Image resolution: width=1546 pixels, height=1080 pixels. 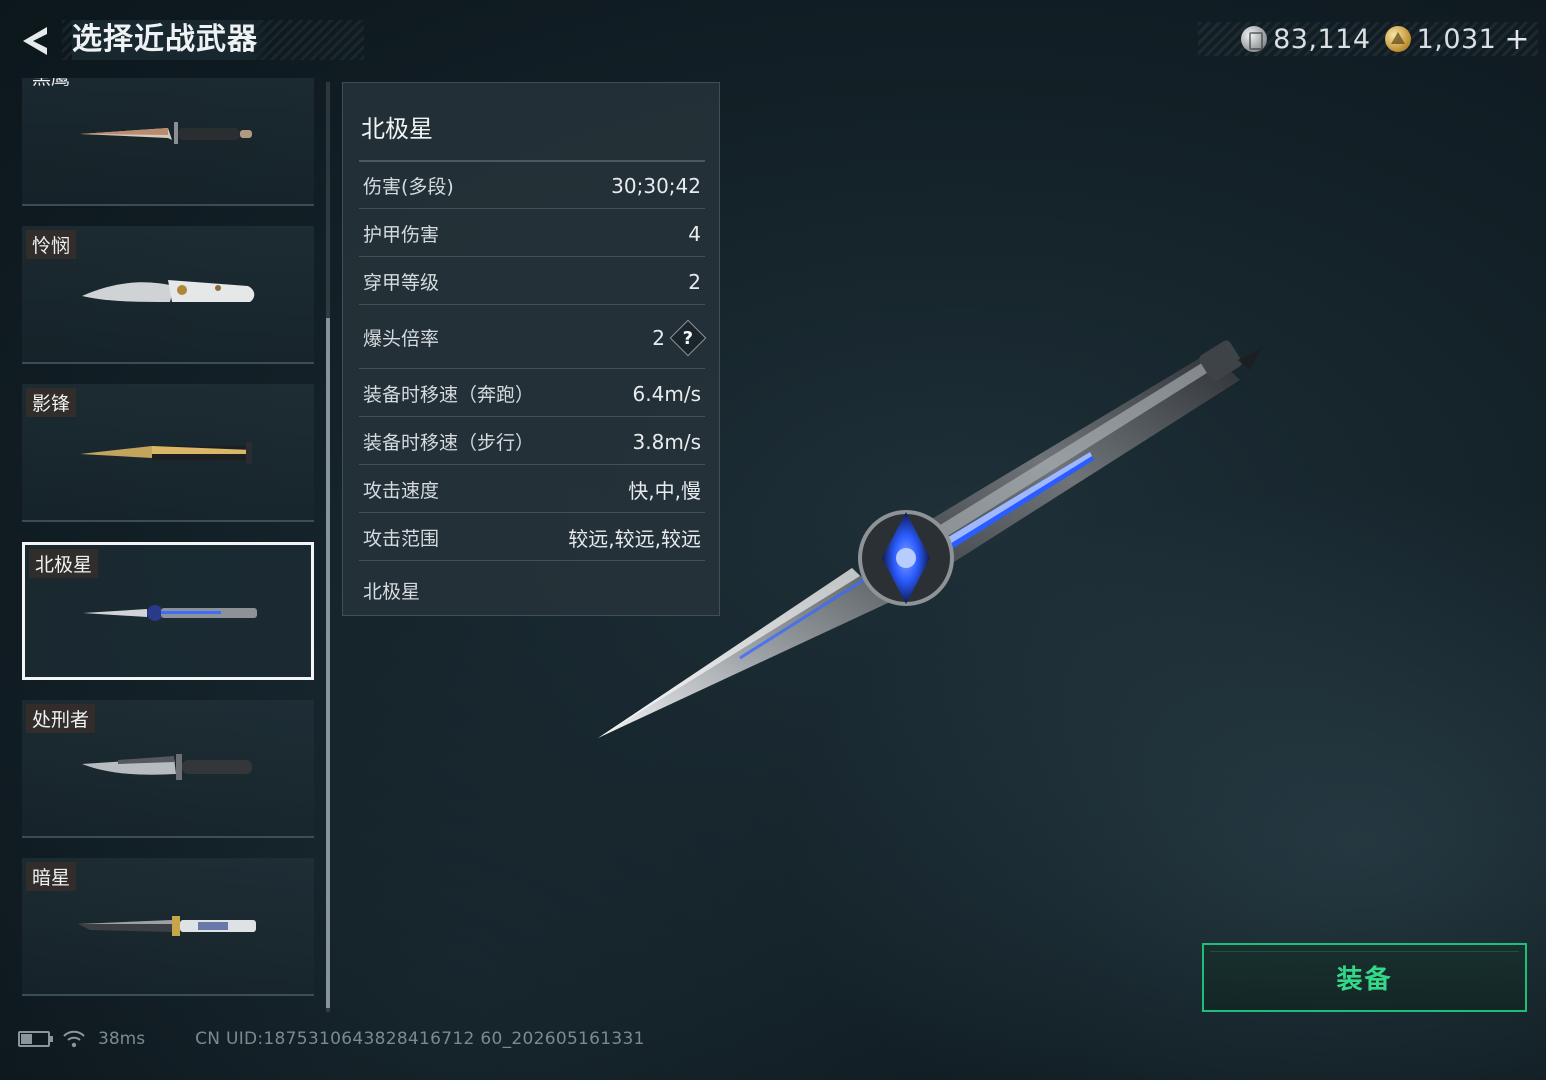 What do you see at coordinates (61, 718) in the screenshot?
I see `weapon-name: 处刑者` at bounding box center [61, 718].